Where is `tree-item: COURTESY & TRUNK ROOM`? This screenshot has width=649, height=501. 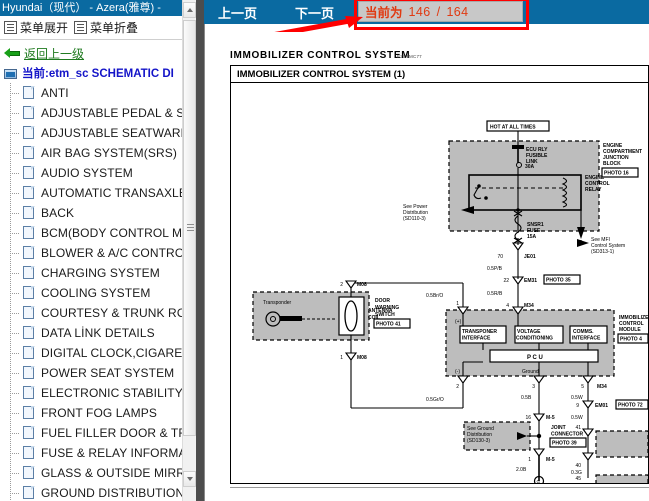 tree-item: COURTESY & TRUNK ROOM is located at coordinates (98, 313).